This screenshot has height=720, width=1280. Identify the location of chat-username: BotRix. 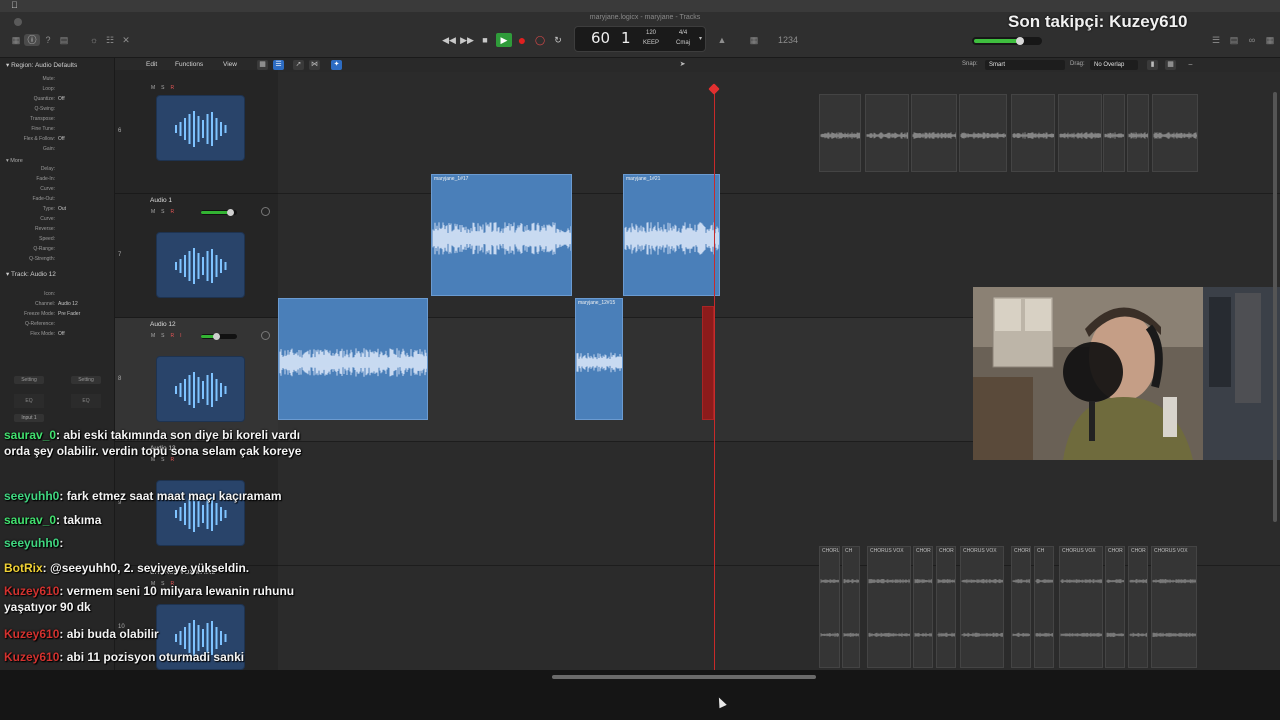
(23, 568).